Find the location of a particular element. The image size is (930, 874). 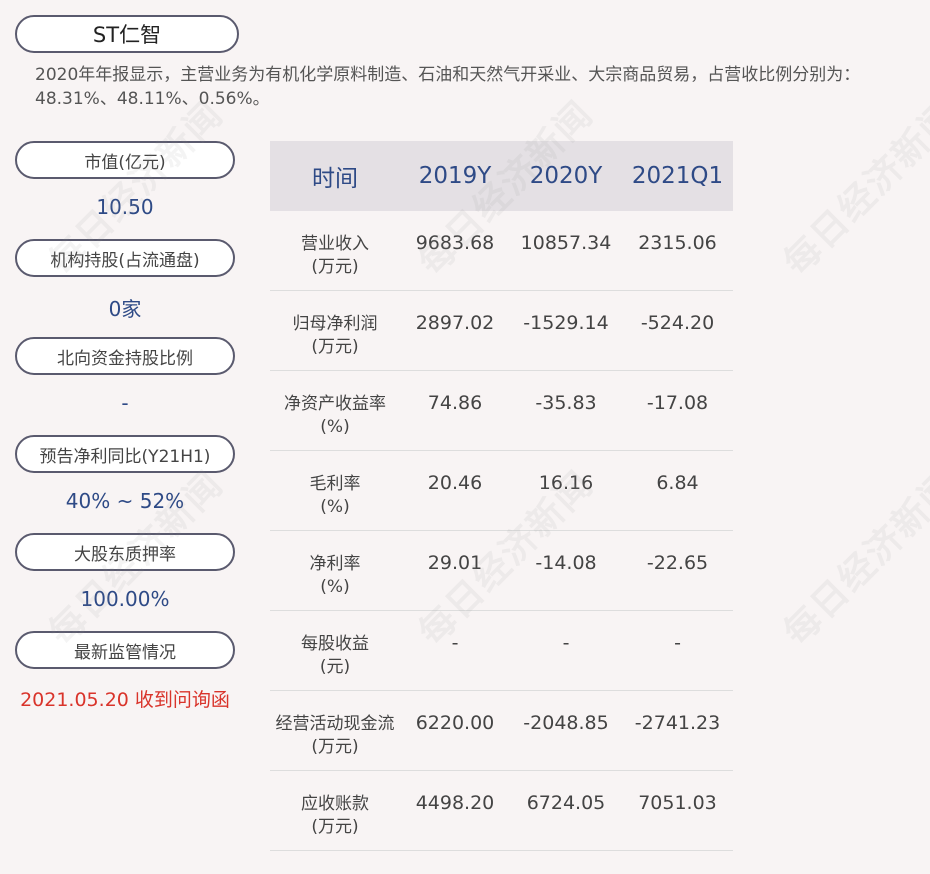

row-label: 净资产收益率 (%) is located at coordinates (335, 415).